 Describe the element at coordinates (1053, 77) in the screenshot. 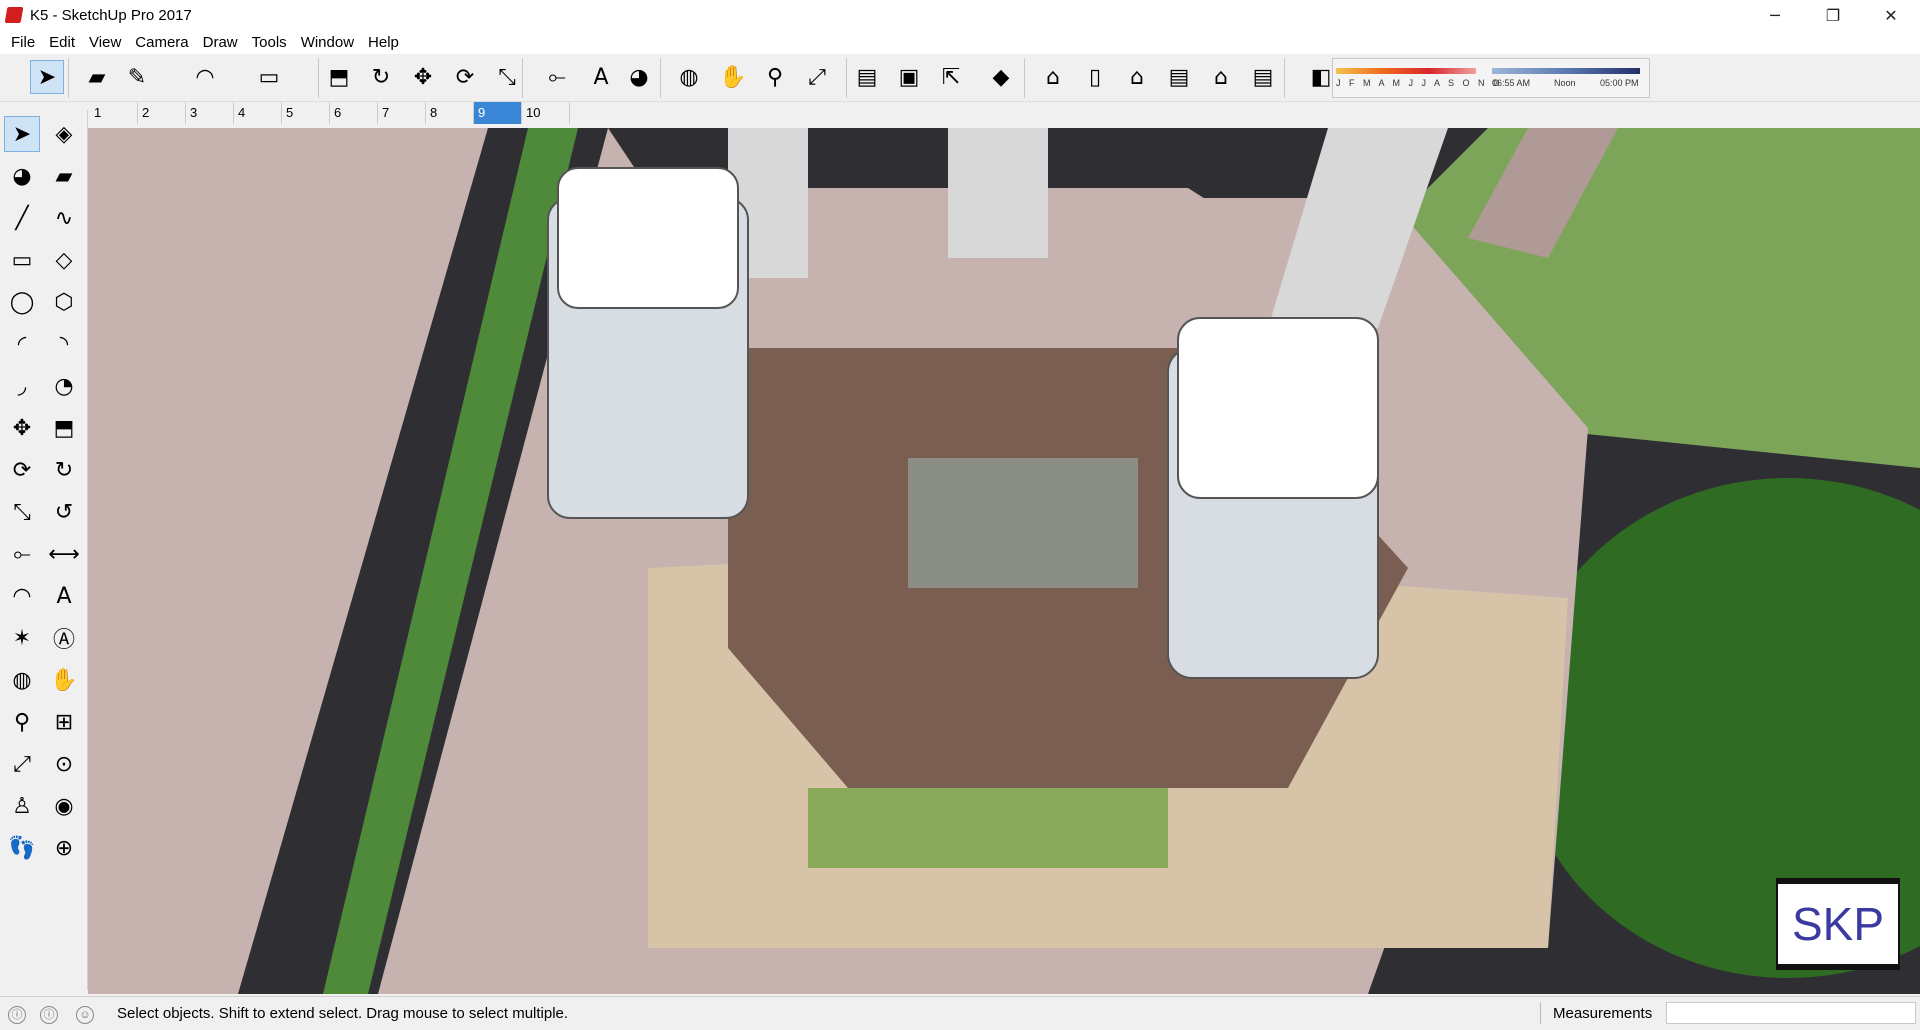

I see `iso-view-icon: ⌂` at that location.